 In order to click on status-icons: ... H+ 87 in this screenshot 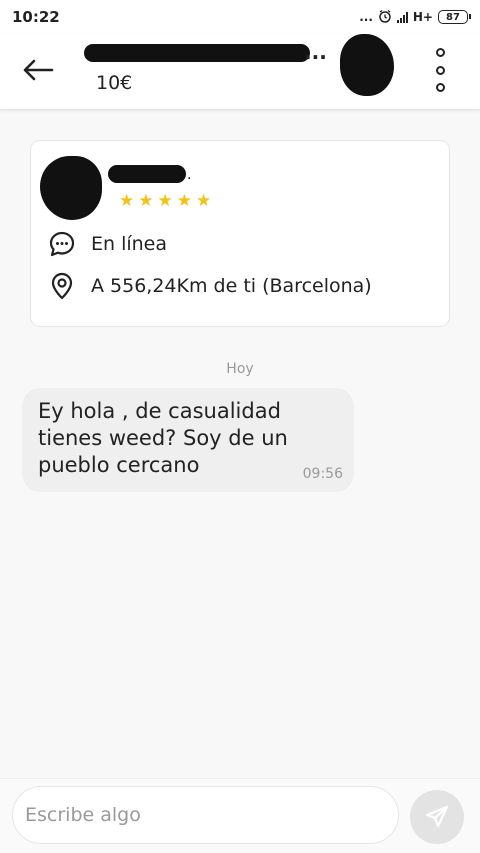, I will do `click(415, 17)`.